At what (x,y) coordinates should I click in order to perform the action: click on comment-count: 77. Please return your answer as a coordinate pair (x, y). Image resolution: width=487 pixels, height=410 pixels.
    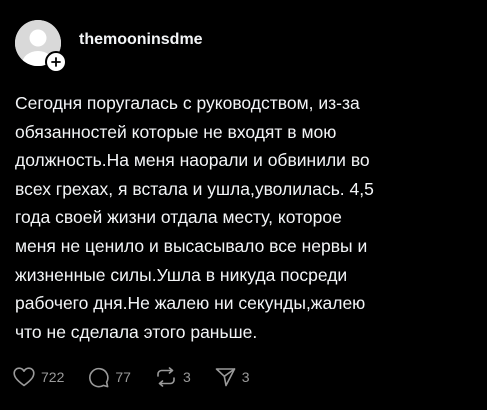
    Looking at the image, I should click on (123, 377).